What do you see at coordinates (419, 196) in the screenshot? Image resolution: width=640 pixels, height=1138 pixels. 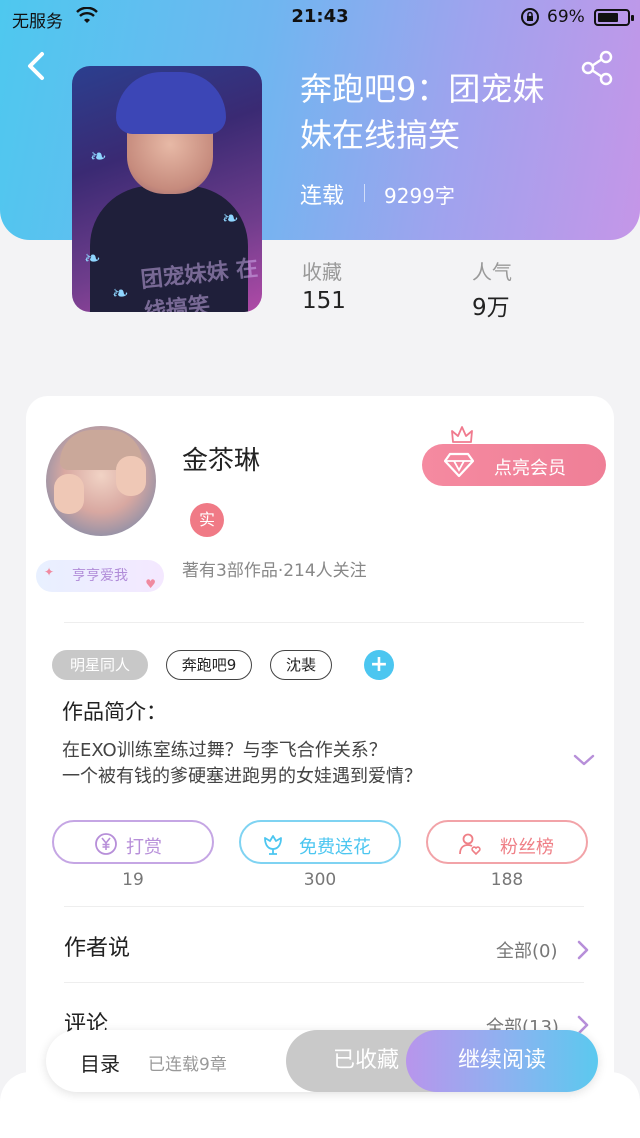 I see `word-count: 9299字` at bounding box center [419, 196].